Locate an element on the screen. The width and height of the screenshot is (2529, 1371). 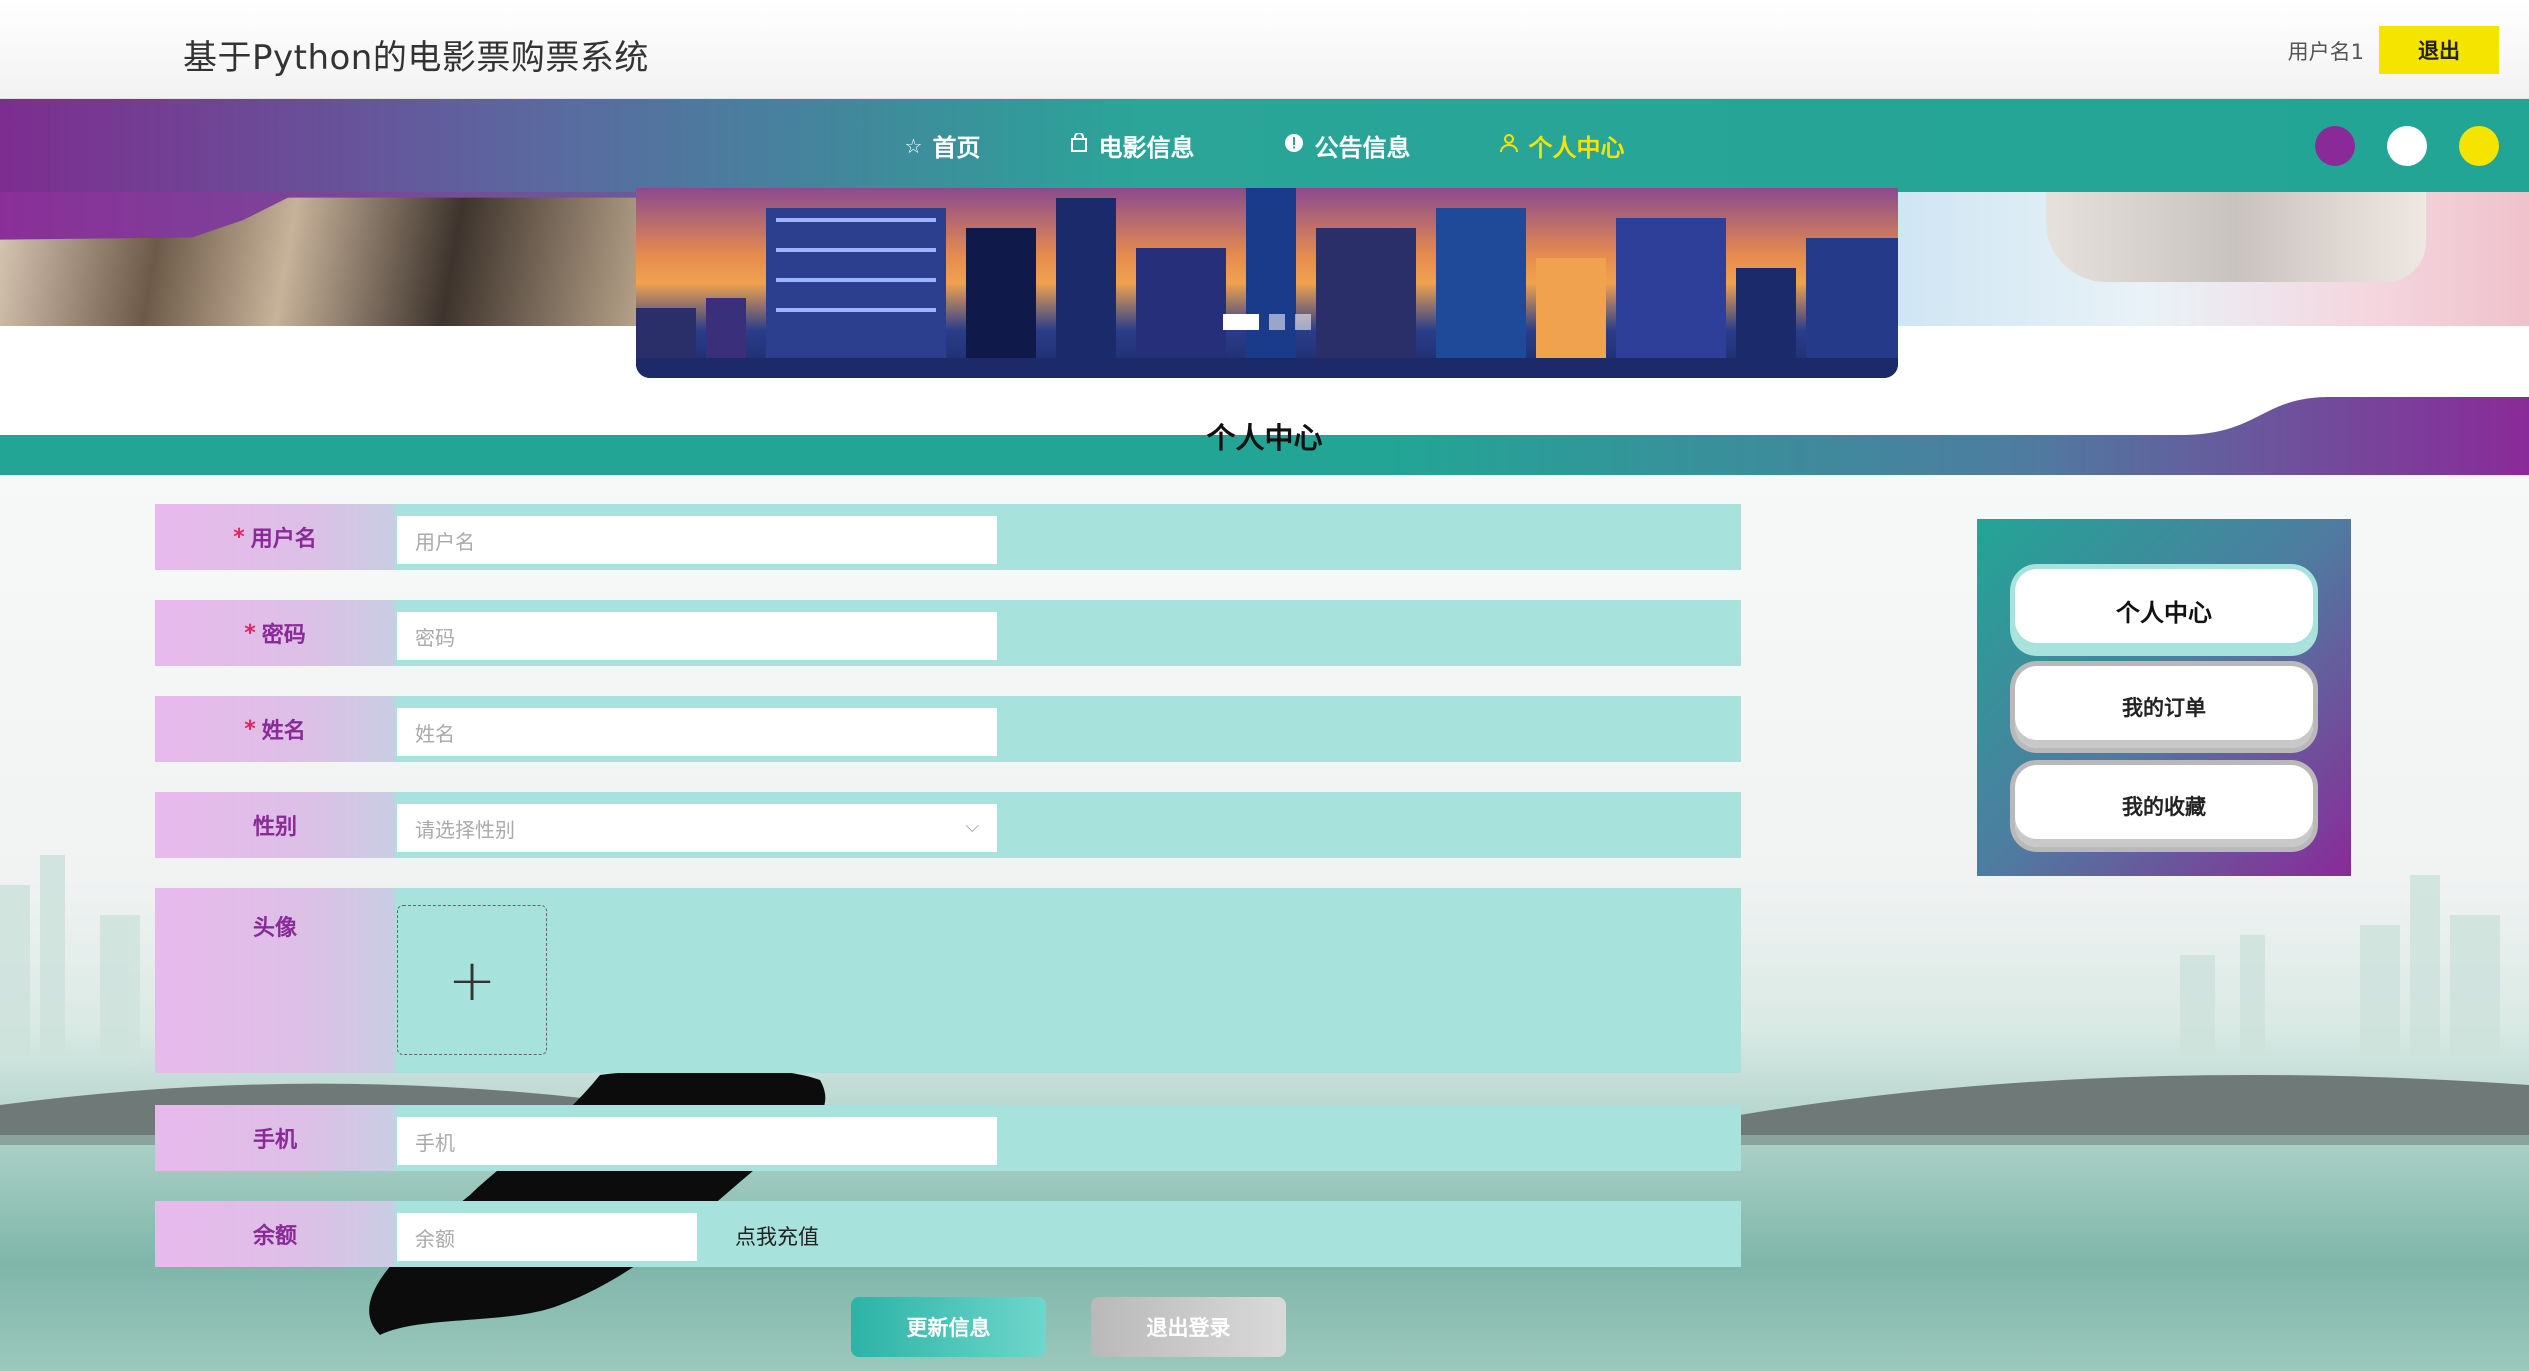
form-row-password: * 密码 密码 is located at coordinates (948, 633).